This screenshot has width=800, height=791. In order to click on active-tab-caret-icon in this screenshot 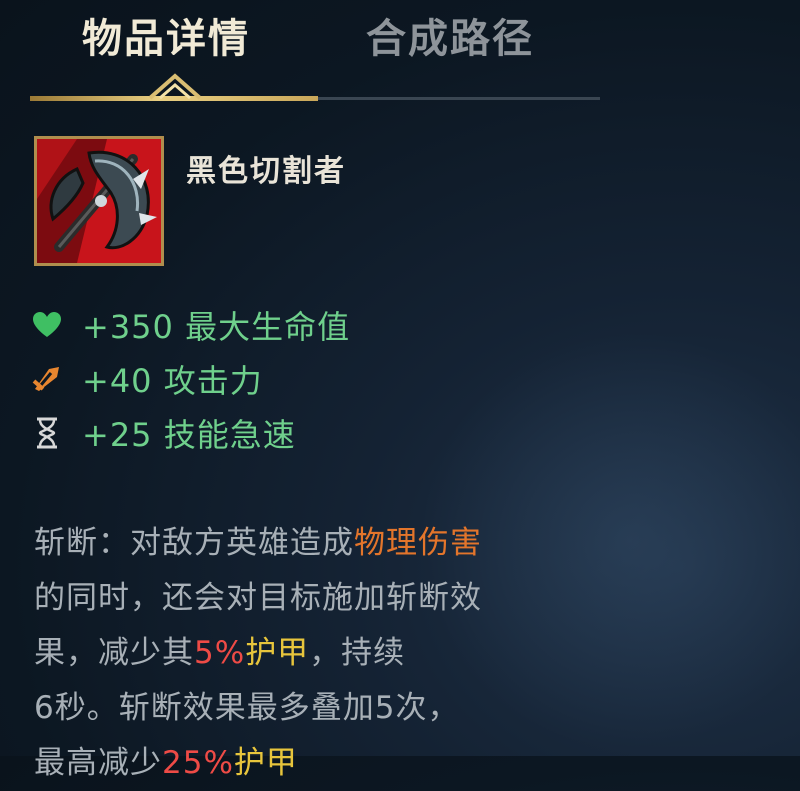, I will do `click(175, 86)`.